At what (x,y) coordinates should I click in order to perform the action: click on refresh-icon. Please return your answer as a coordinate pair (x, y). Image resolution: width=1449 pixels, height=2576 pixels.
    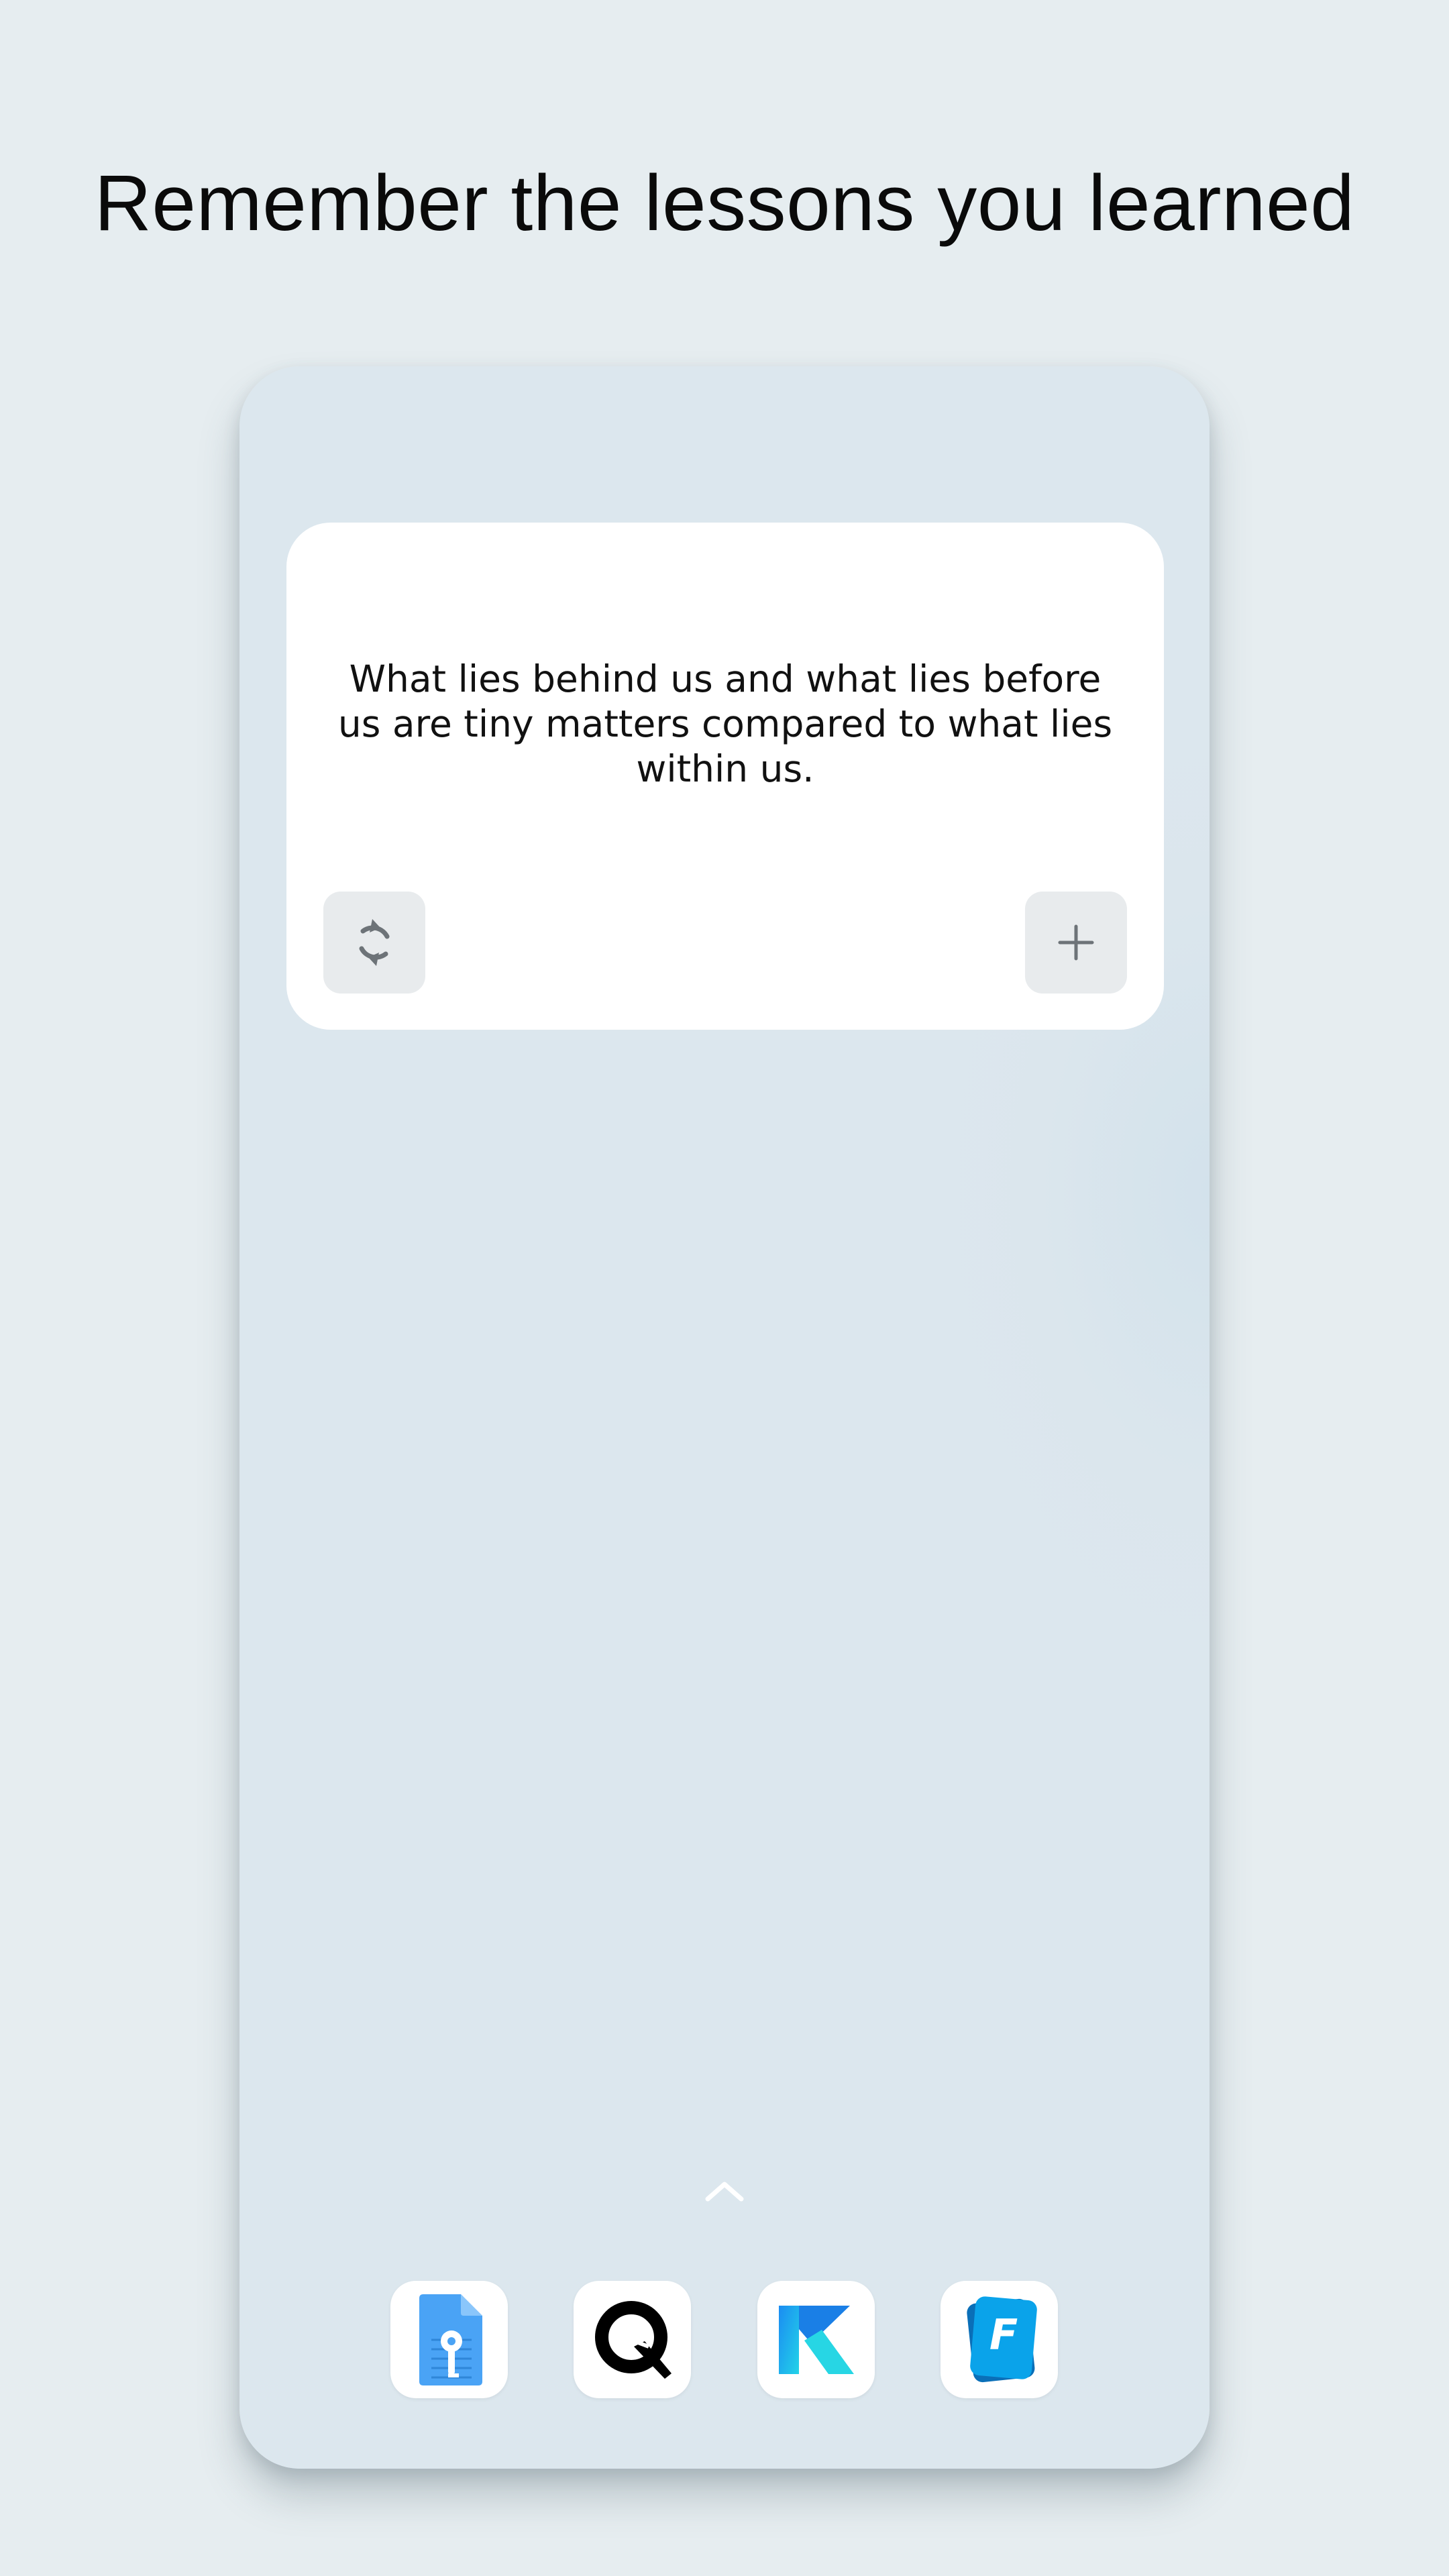
    Looking at the image, I should click on (374, 942).